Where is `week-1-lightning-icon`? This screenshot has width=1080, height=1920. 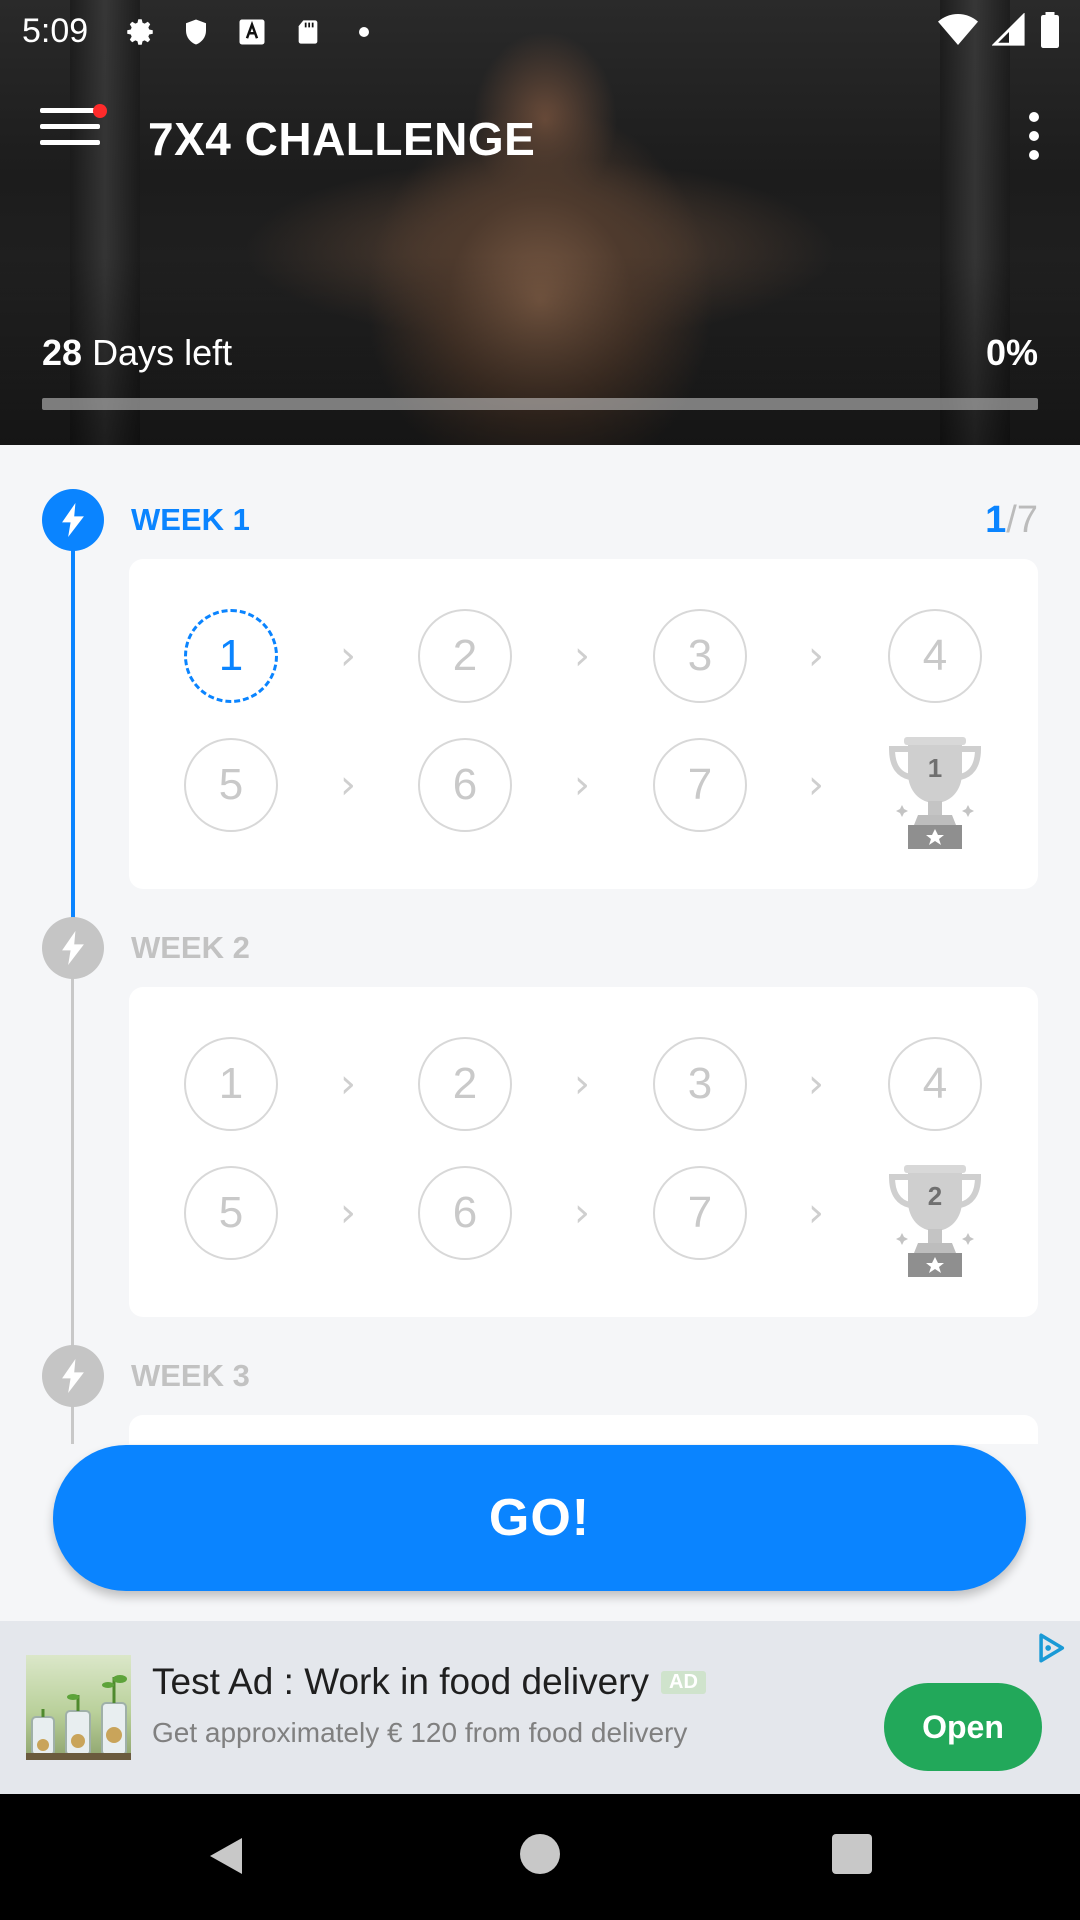
week-1-lightning-icon is located at coordinates (73, 520).